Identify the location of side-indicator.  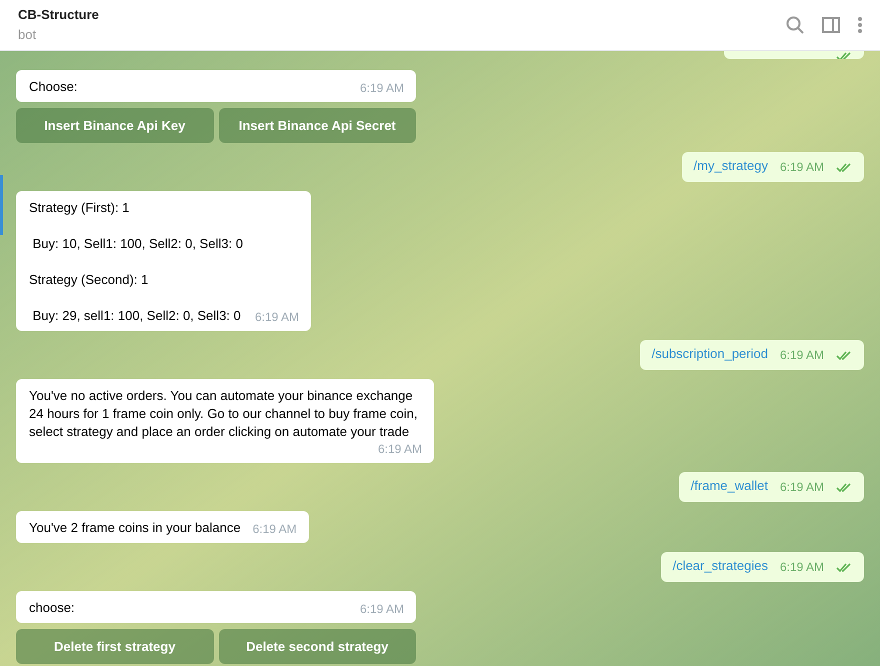
(1, 205).